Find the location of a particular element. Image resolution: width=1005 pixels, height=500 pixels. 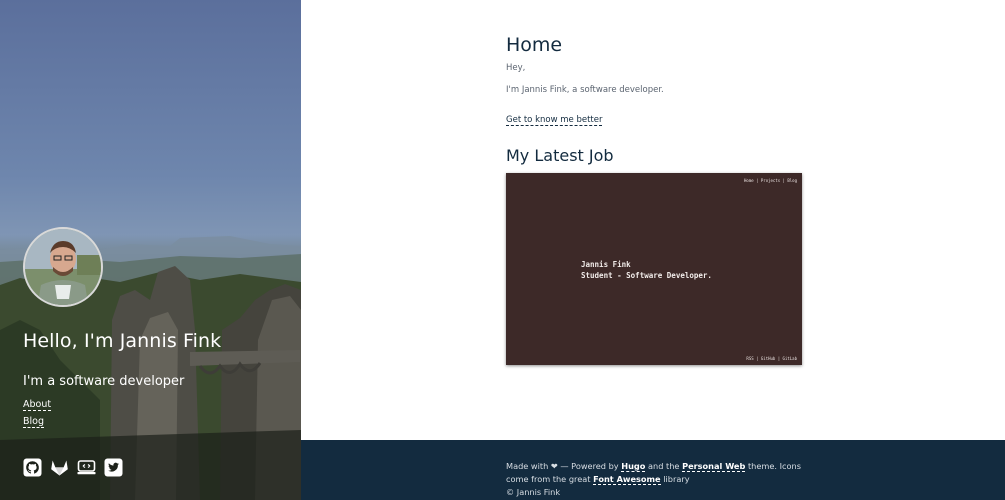

job-preview-title: Jannis Fink is located at coordinates (606, 264).